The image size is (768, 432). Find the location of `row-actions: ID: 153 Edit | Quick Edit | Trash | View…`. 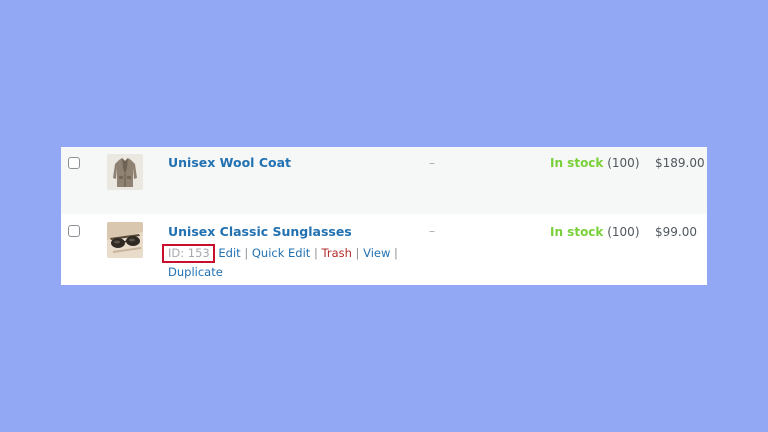

row-actions: ID: 153 Edit | Quick Edit | Trash | View… is located at coordinates (280, 262).